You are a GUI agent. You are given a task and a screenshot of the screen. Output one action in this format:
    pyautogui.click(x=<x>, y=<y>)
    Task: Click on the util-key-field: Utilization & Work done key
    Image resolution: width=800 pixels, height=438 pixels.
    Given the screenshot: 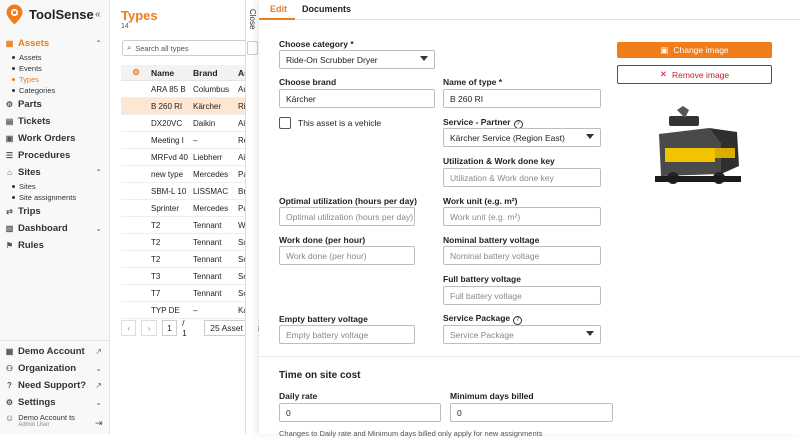 What is the action you would take?
    pyautogui.click(x=522, y=177)
    